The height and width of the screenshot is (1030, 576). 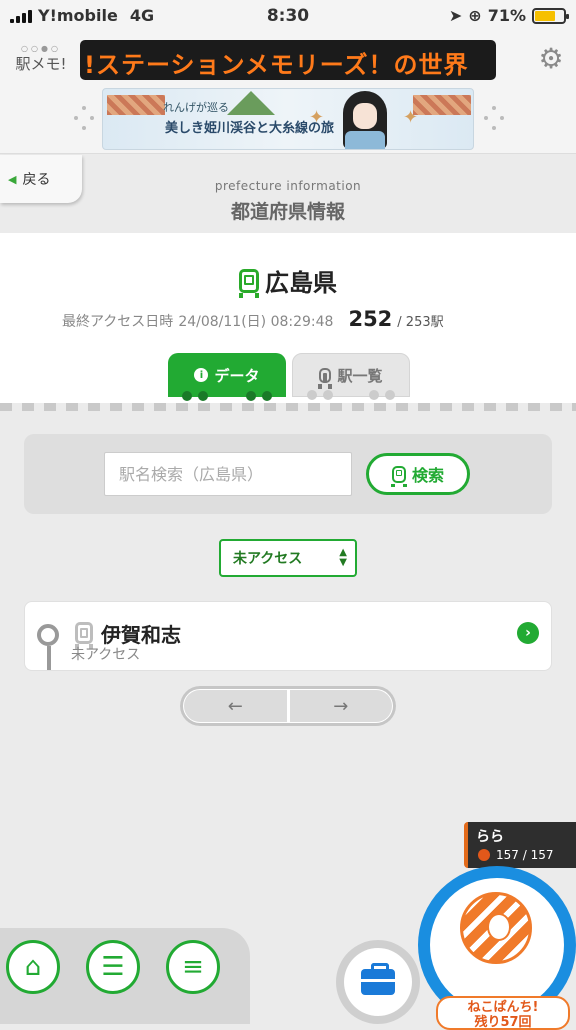 What do you see at coordinates (276, 65) in the screenshot?
I see `ticker-text: !ステーションメモリーズ！の世界` at bounding box center [276, 65].